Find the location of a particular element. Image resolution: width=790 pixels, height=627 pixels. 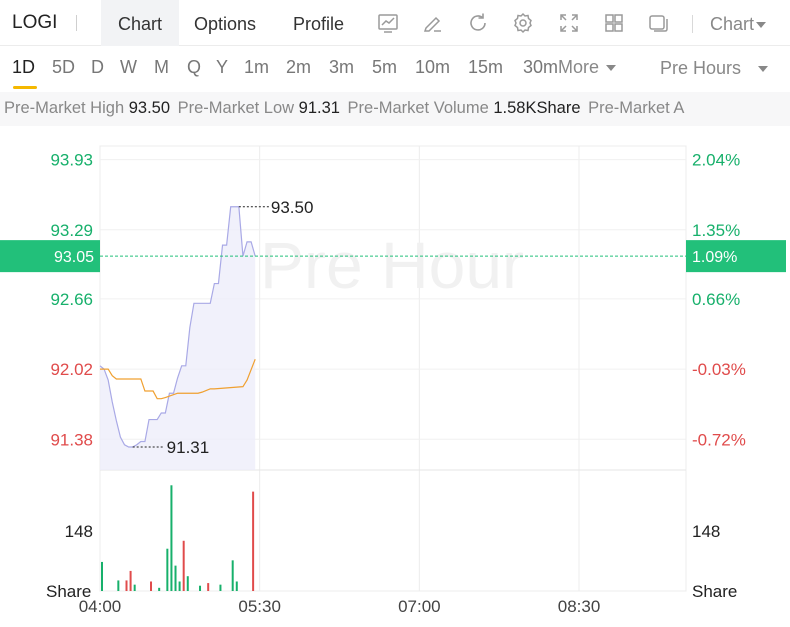

fullscreen-icon is located at coordinates (569, 23).